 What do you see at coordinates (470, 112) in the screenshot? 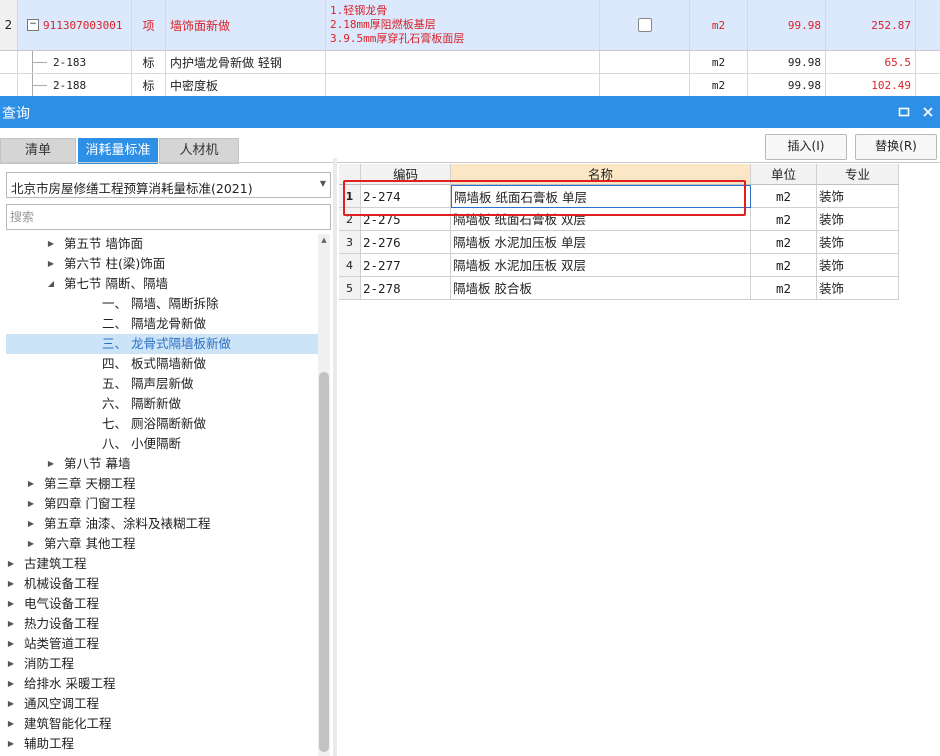
I see `dialog-titlebar: 查询` at bounding box center [470, 112].